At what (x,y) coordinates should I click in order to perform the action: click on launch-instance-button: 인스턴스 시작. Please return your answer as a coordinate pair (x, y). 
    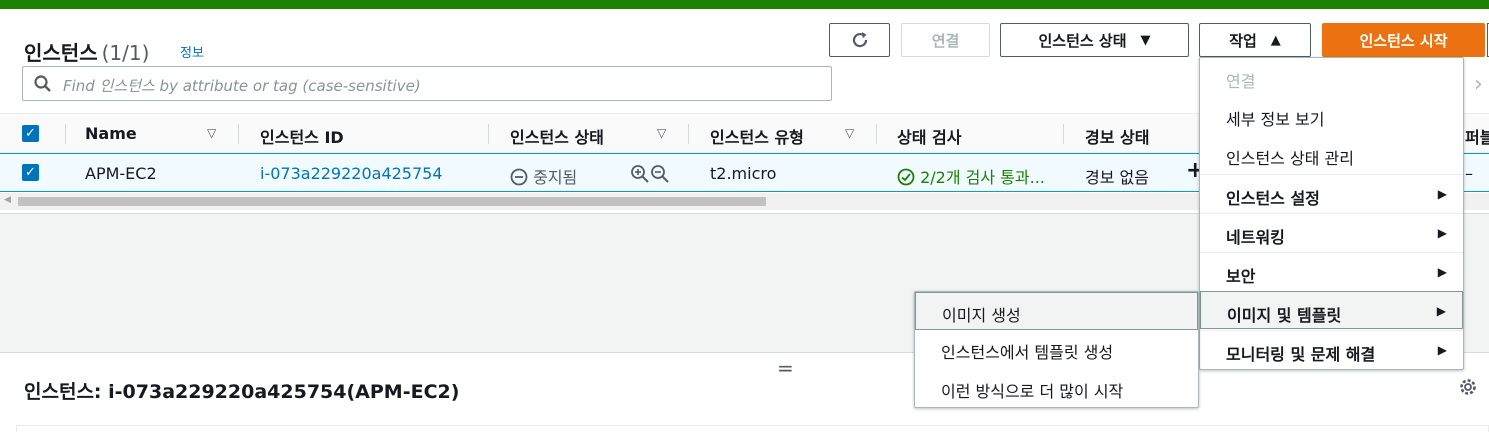
    Looking at the image, I should click on (1403, 40).